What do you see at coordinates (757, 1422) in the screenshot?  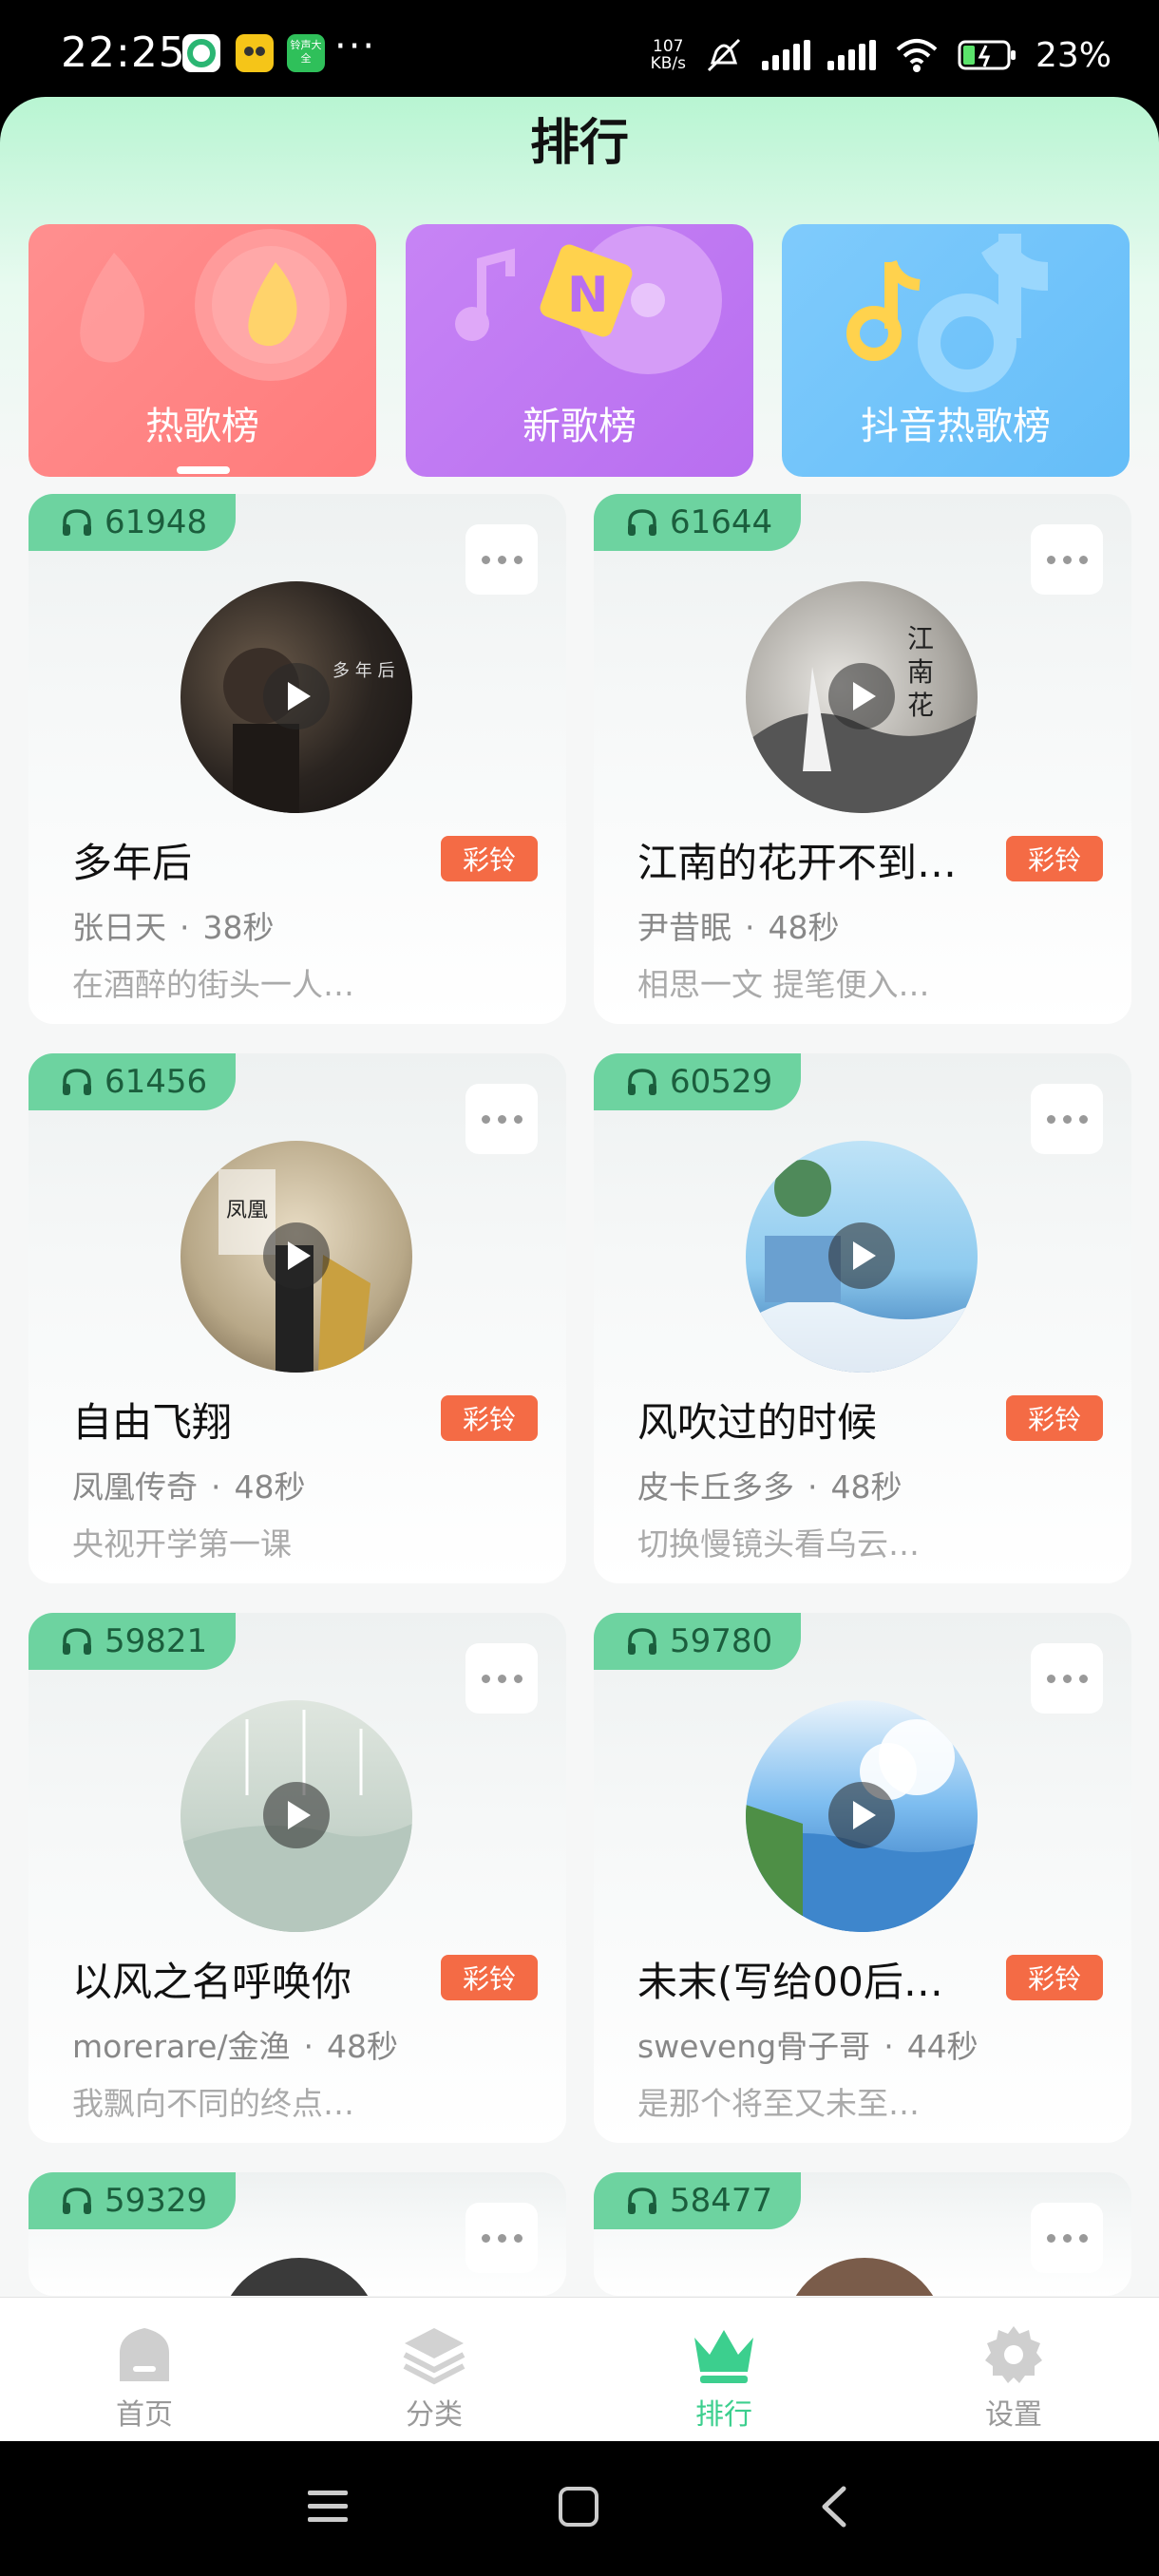 I see `song-title: 风吹过的时候` at bounding box center [757, 1422].